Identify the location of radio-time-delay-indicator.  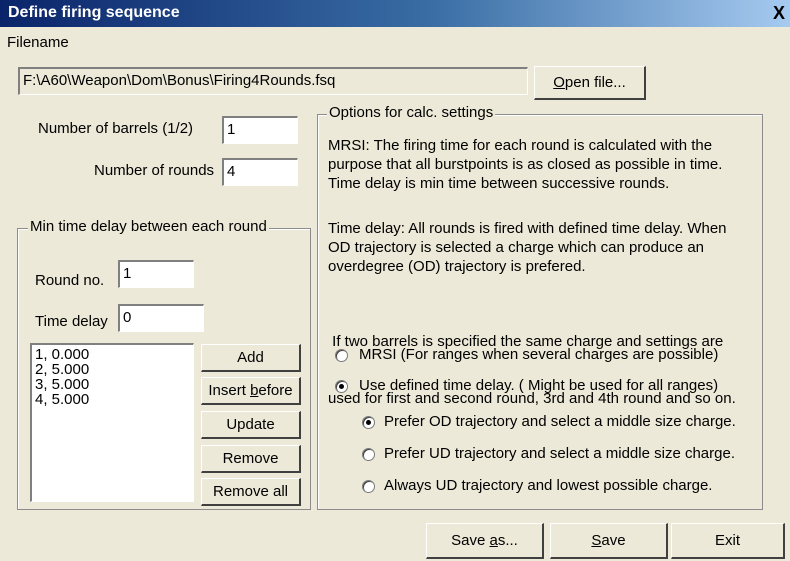
(341, 386).